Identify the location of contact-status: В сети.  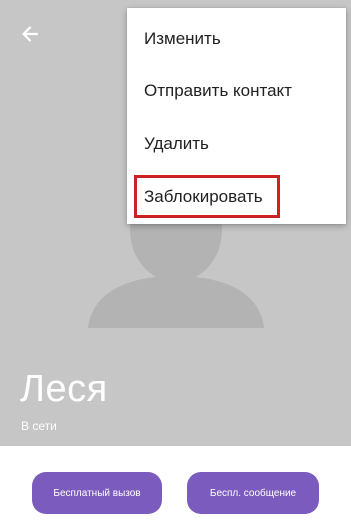
(39, 426).